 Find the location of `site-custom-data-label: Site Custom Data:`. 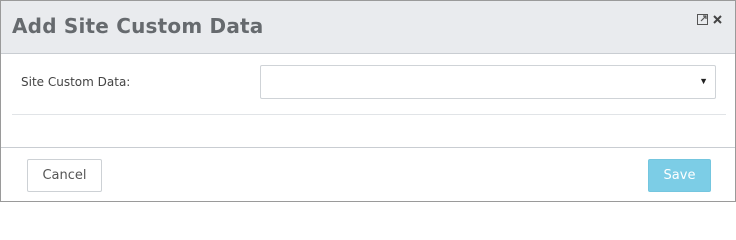

site-custom-data-label: Site Custom Data: is located at coordinates (76, 82).